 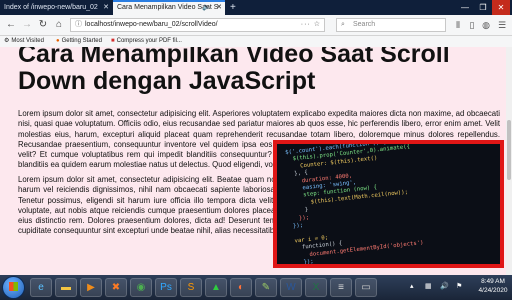 What do you see at coordinates (428, 287) in the screenshot?
I see `network-icon: ▦` at bounding box center [428, 287].